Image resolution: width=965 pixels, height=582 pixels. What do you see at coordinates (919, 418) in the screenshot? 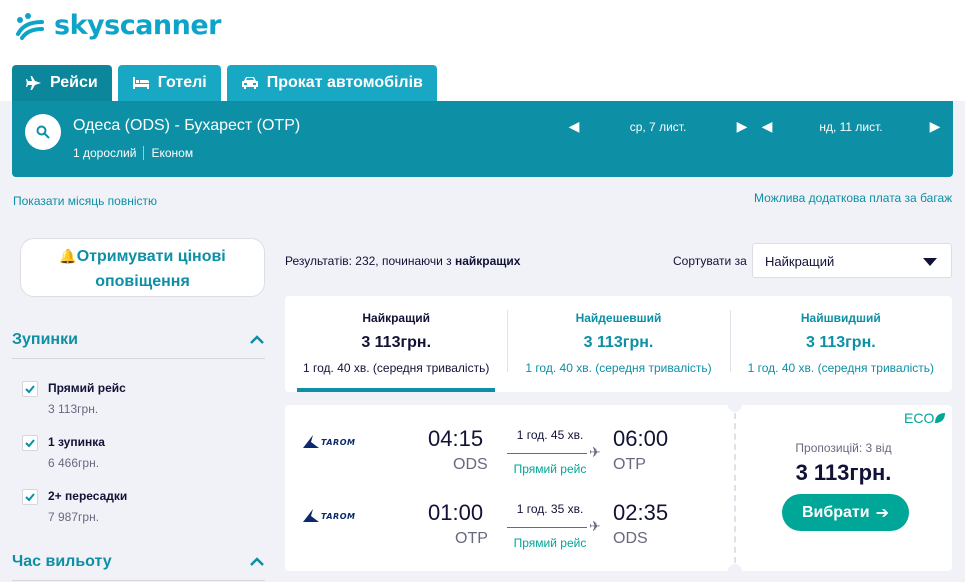
I see `eco-label: ECO` at bounding box center [919, 418].